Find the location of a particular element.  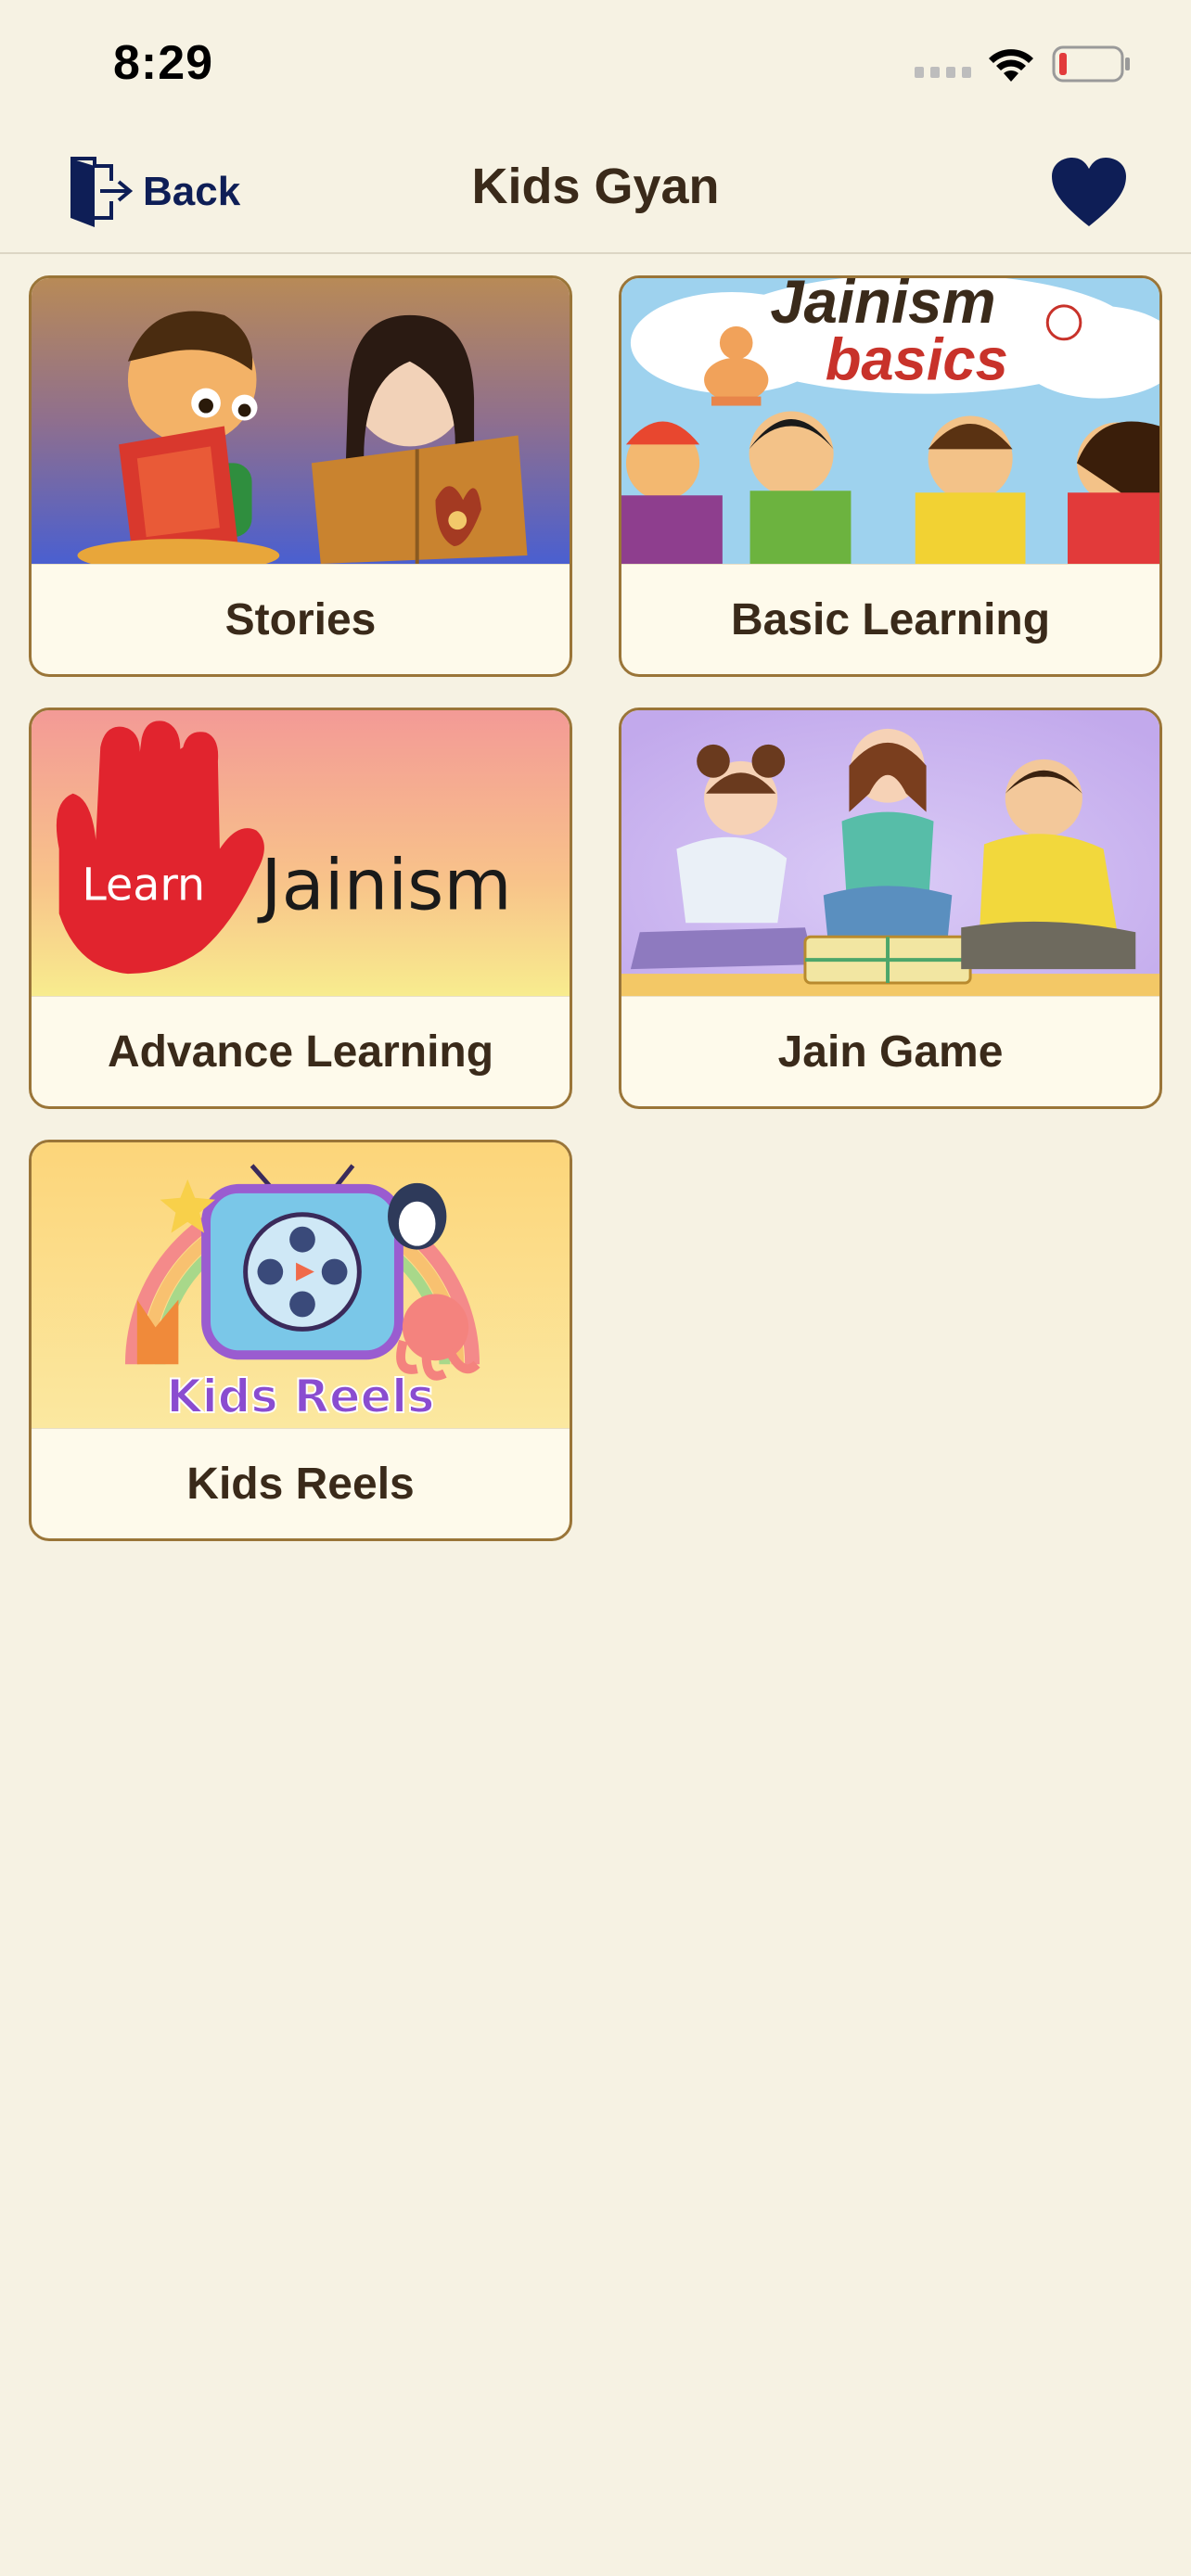

category-card-jain-game: Jain Game is located at coordinates (890, 908).